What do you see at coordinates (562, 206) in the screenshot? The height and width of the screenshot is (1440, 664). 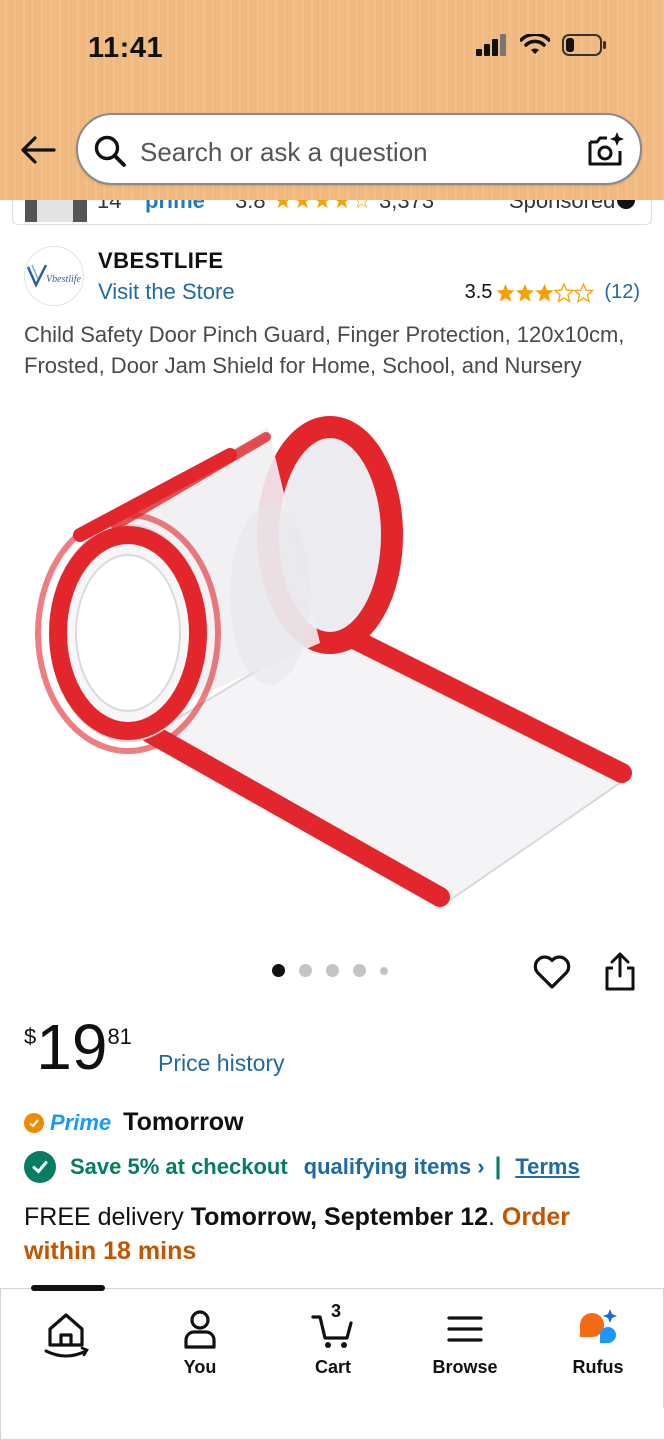 I see `sponsored-label: Sponsored` at bounding box center [562, 206].